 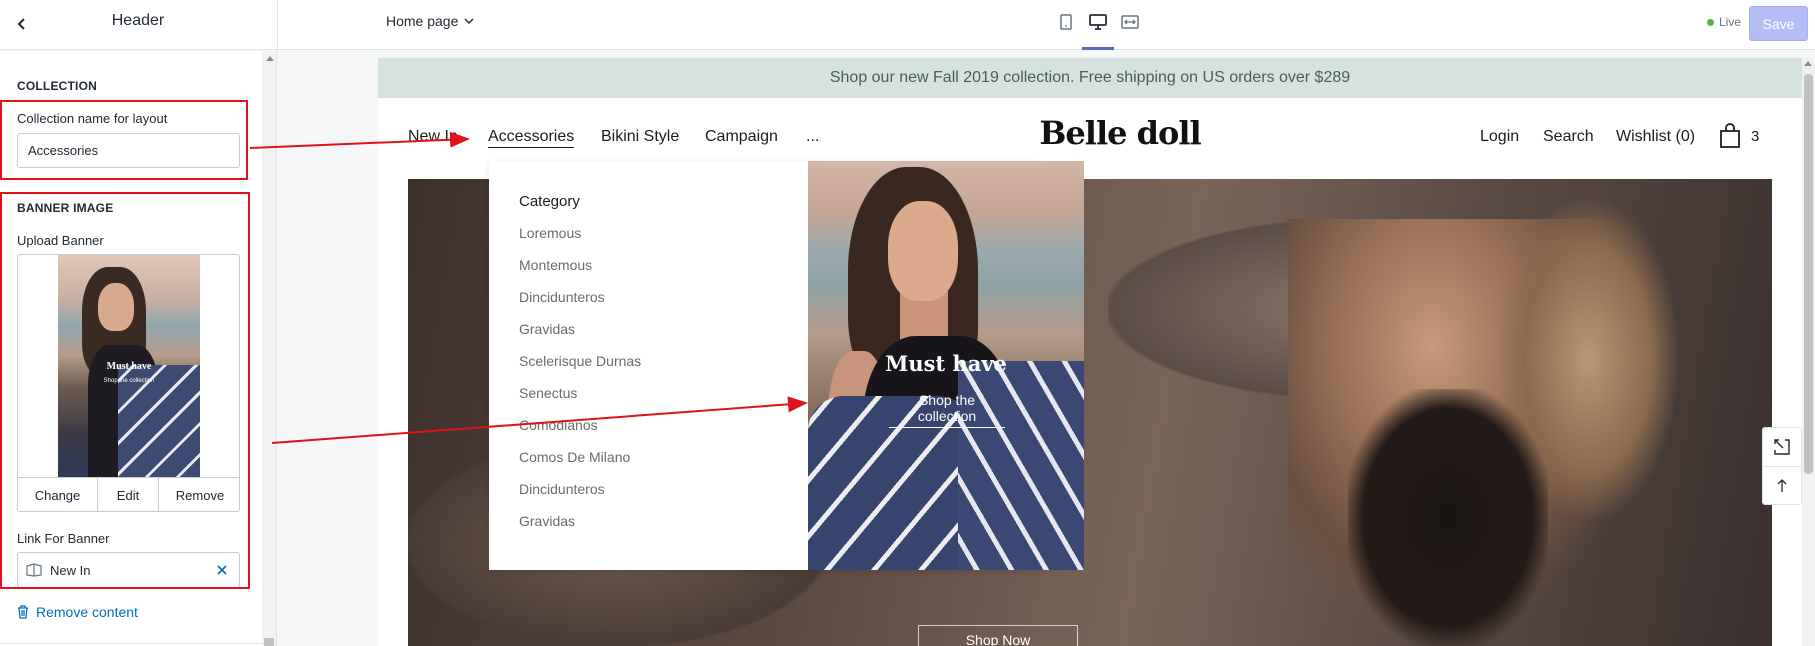 I want to click on cart-button: 3, so click(x=1739, y=136).